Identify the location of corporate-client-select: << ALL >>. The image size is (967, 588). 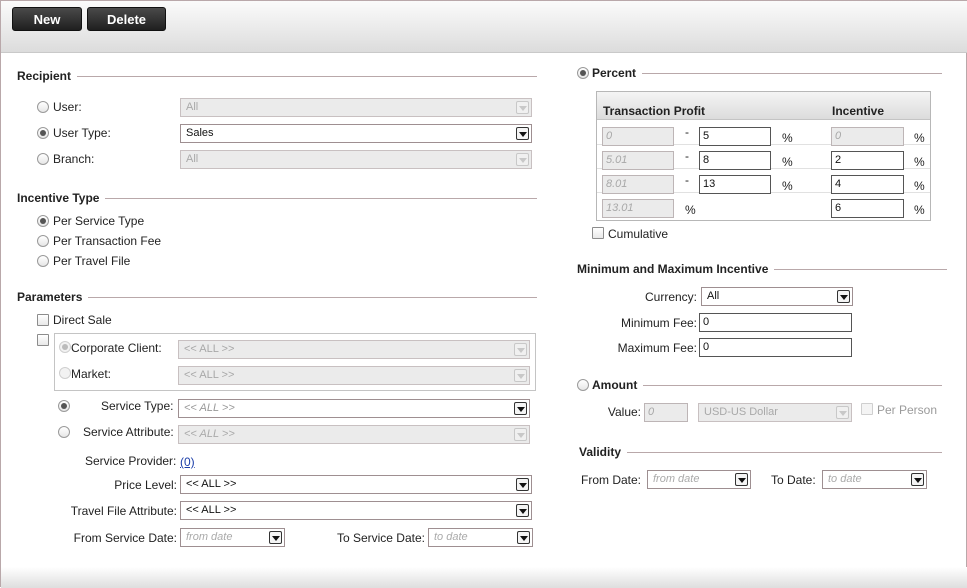
(354, 349).